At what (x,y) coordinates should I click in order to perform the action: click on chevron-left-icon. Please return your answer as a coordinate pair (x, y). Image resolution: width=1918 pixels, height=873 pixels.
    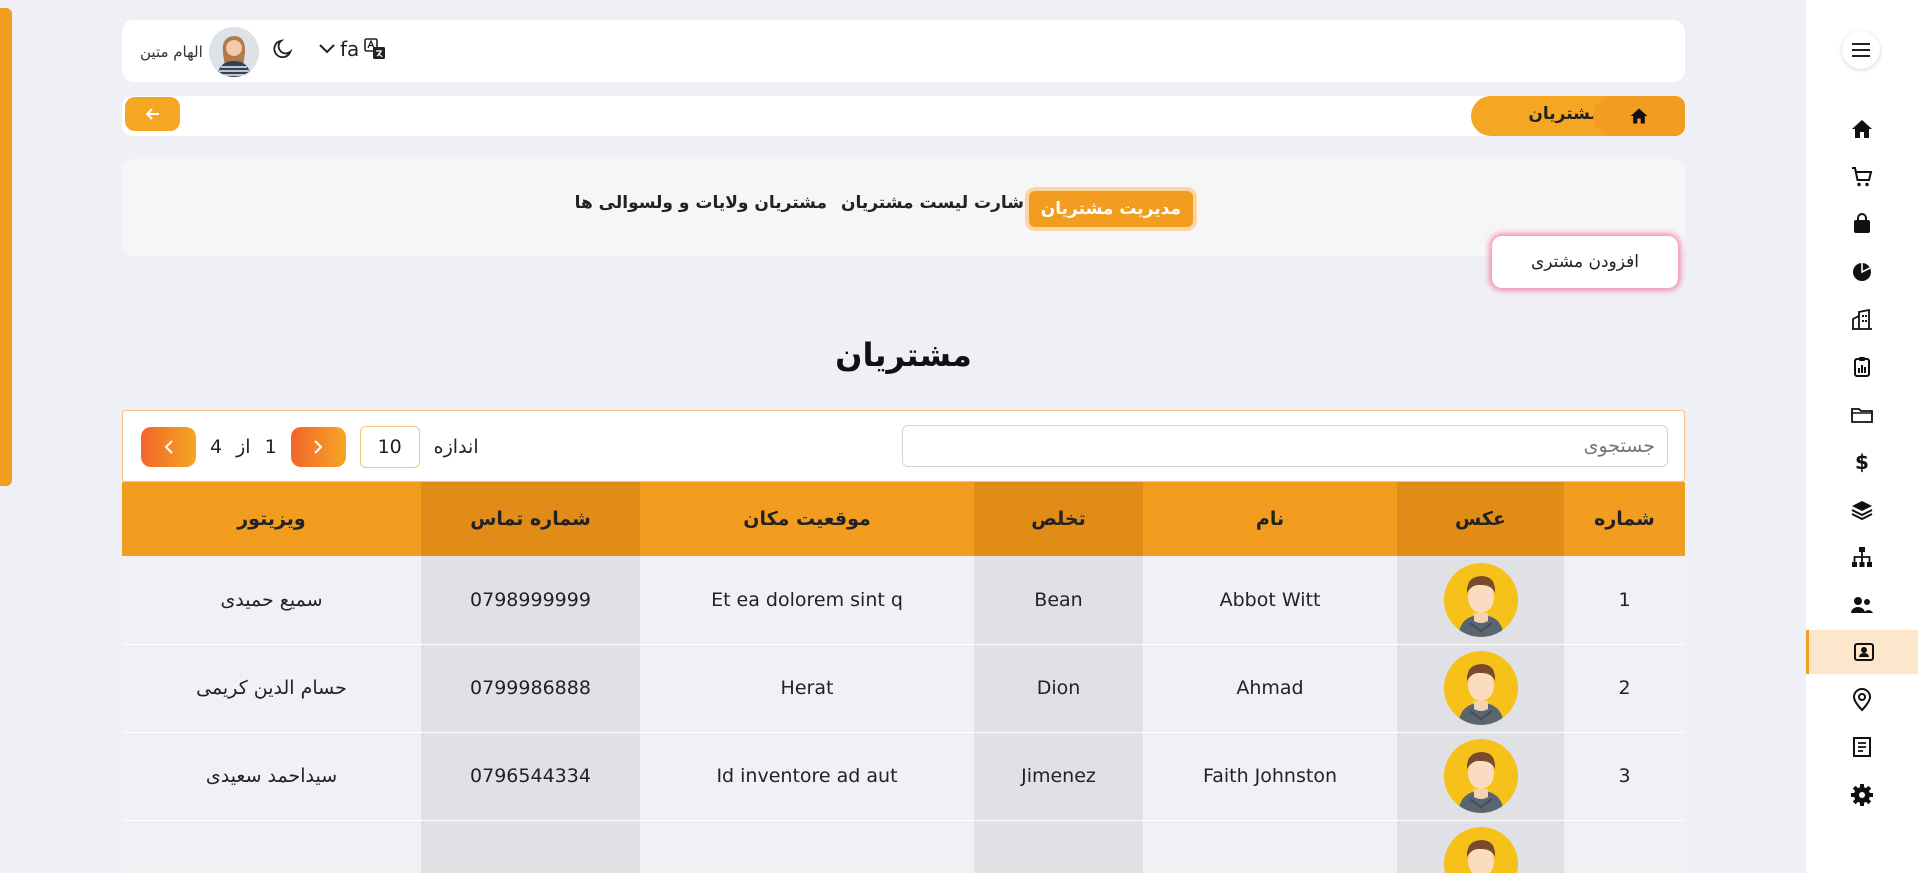
    Looking at the image, I should click on (168, 447).